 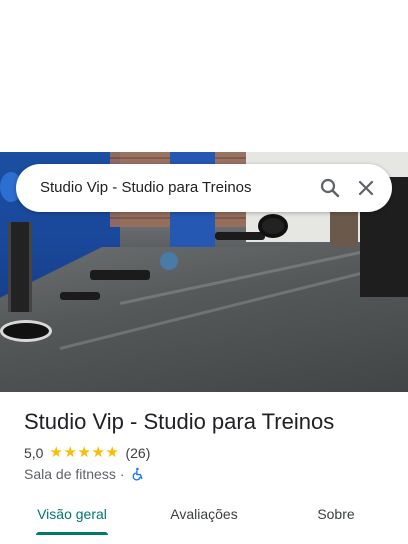 What do you see at coordinates (336, 514) in the screenshot?
I see `tab-about: Sobre` at bounding box center [336, 514].